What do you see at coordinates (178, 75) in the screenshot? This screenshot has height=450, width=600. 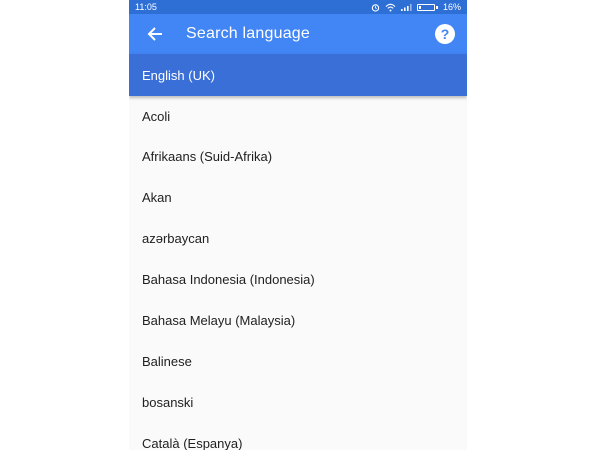 I see `selected-language-label: English (UK)` at bounding box center [178, 75].